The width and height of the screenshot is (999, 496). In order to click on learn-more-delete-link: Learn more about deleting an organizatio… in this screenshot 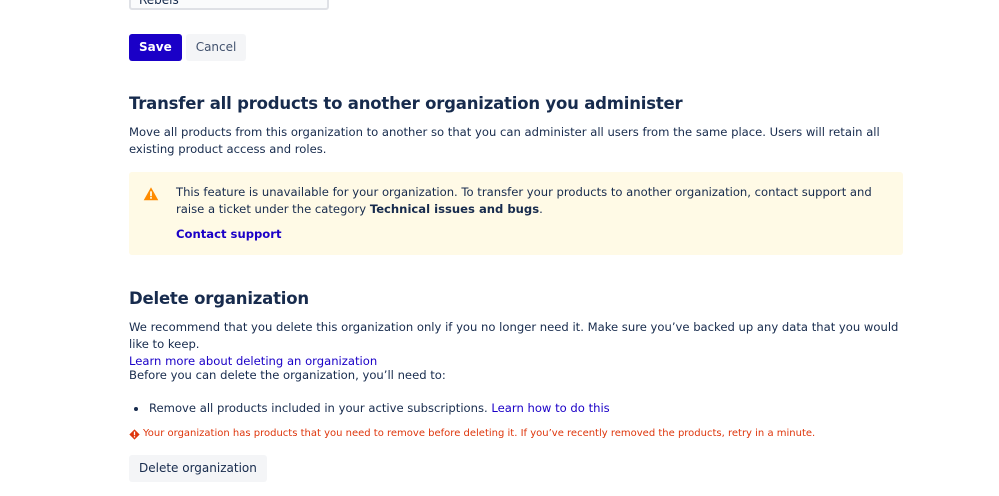, I will do `click(253, 361)`.